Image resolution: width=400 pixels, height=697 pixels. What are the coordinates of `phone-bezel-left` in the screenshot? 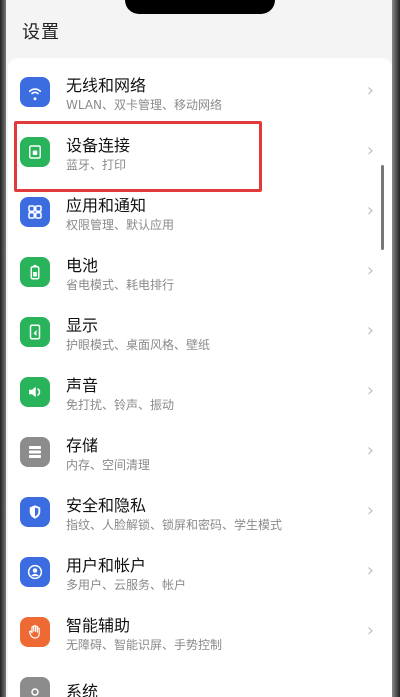 It's located at (3, 348).